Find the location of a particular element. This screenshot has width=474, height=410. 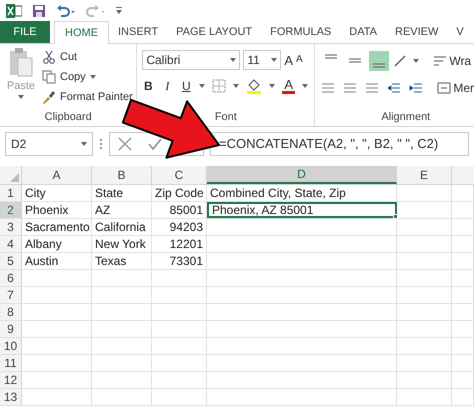

underline-button: U is located at coordinates (186, 86).